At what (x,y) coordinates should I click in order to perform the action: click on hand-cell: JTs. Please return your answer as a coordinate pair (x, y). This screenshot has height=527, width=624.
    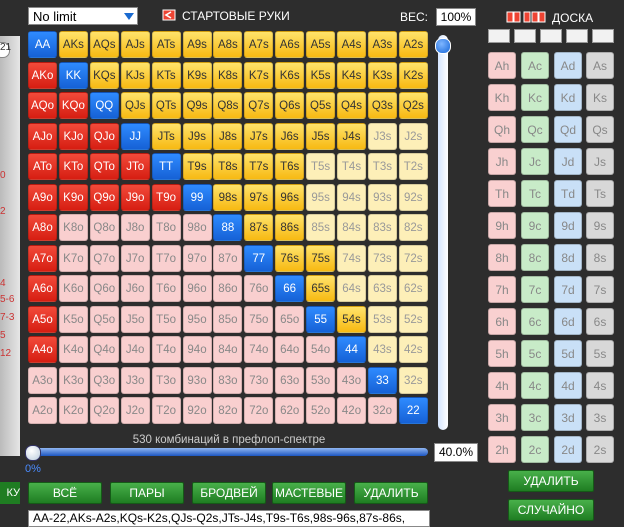
    Looking at the image, I should click on (166, 136).